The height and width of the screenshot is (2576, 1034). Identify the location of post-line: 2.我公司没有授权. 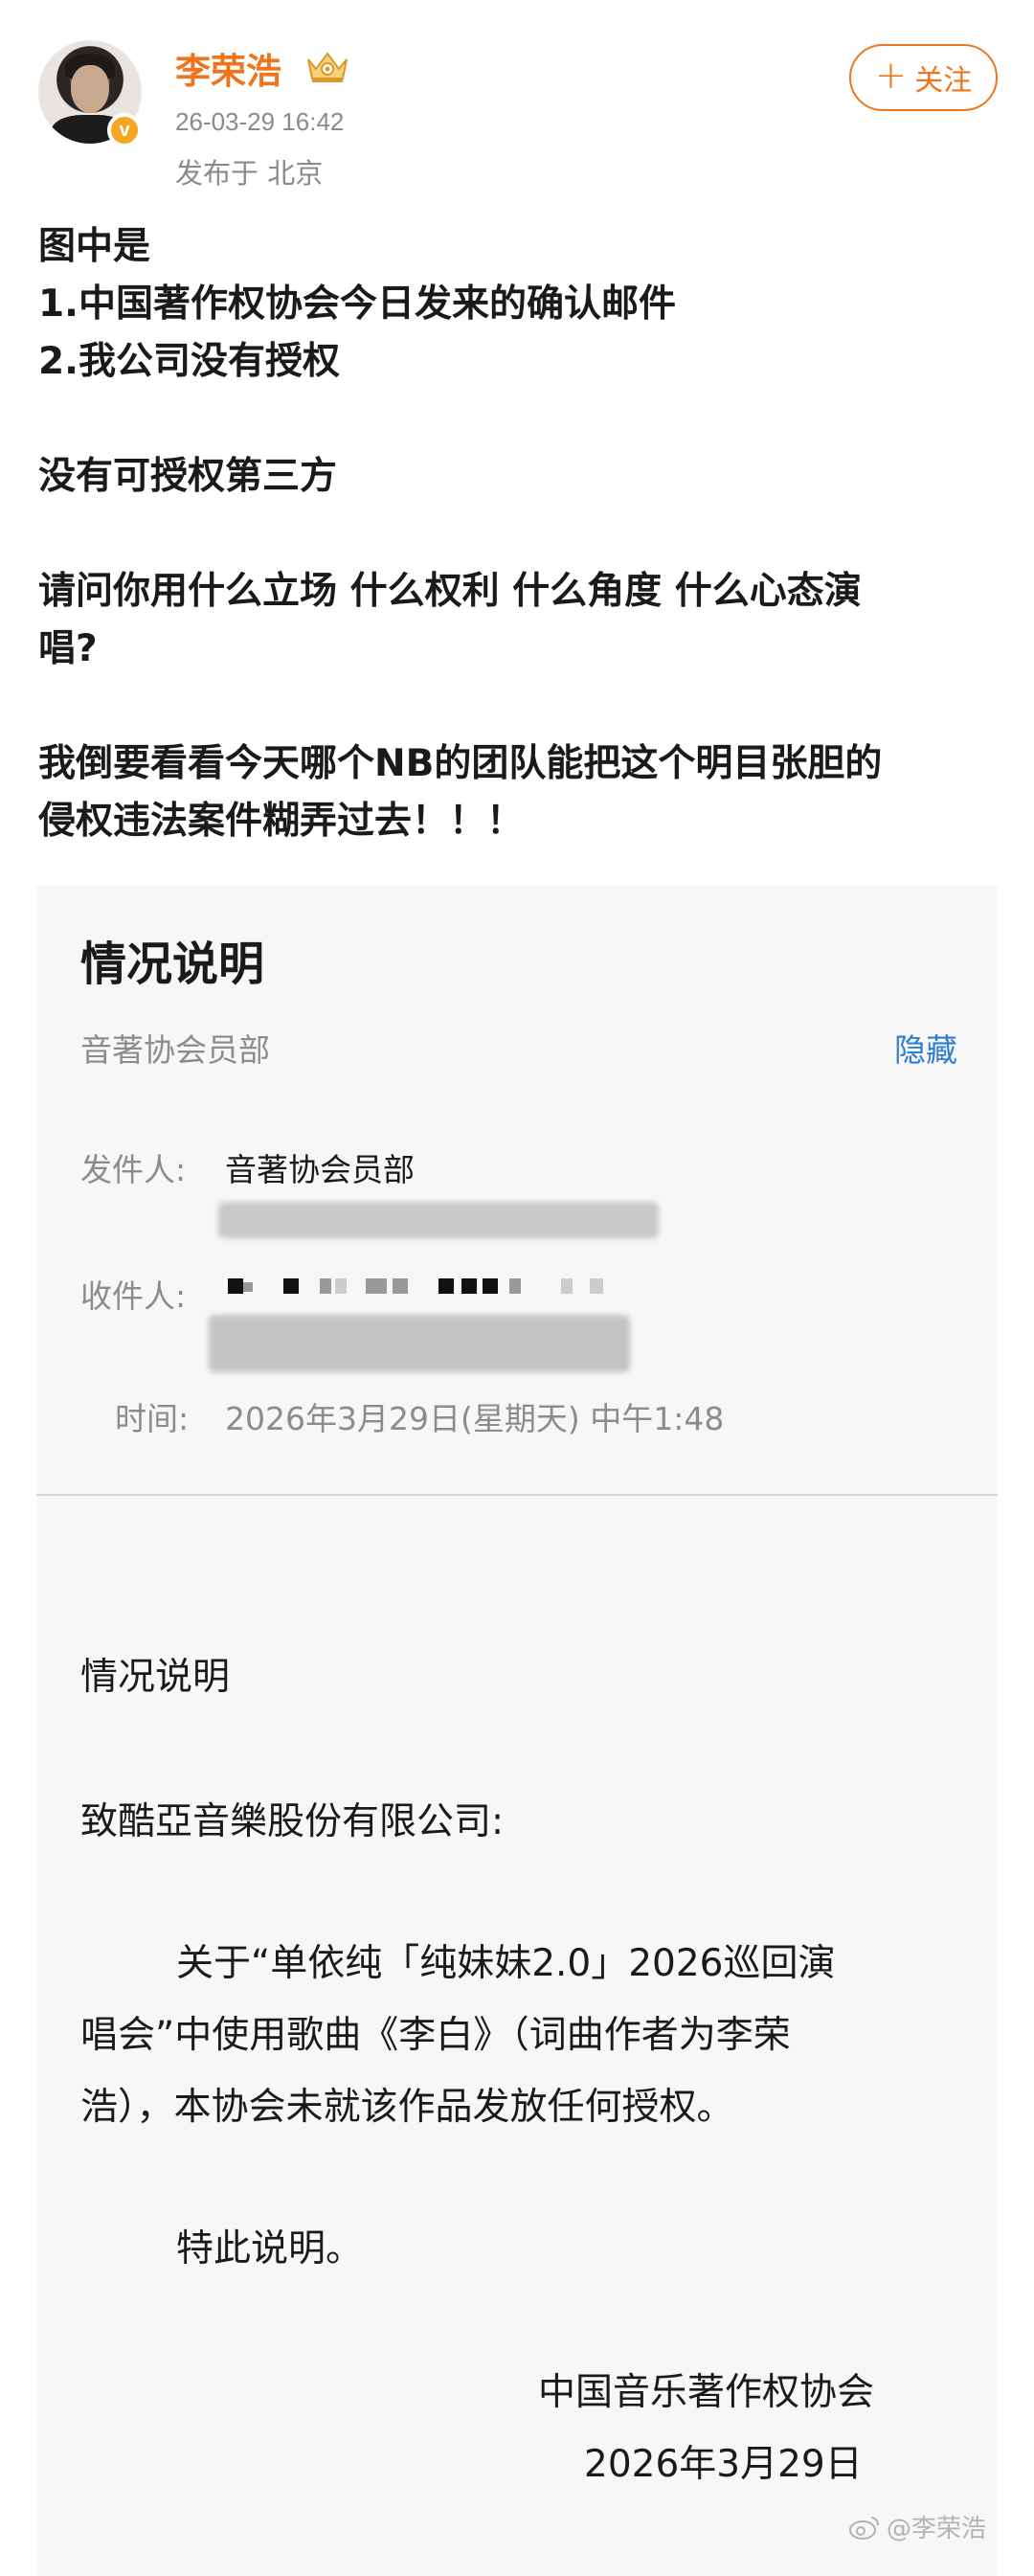
(189, 361).